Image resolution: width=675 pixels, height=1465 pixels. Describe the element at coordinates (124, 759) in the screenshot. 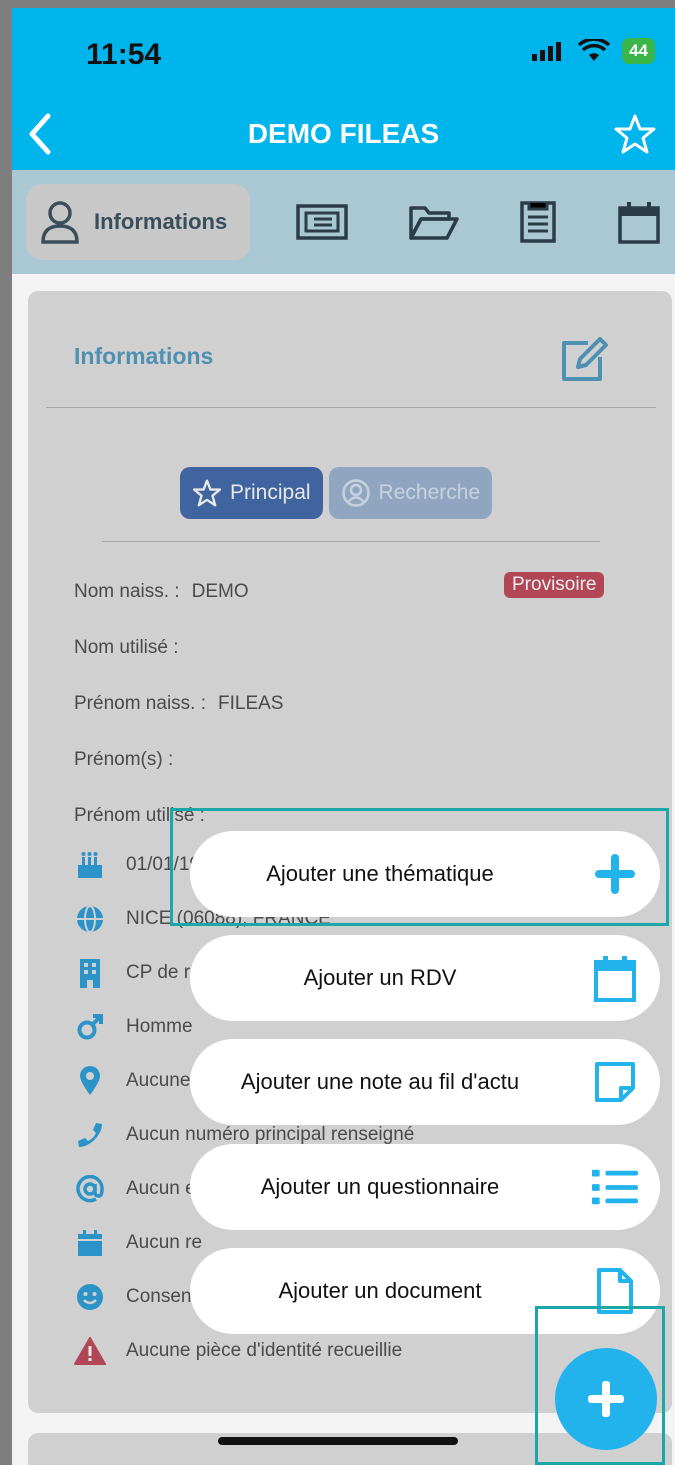

I see `field-label: Prénom(s) :` at that location.